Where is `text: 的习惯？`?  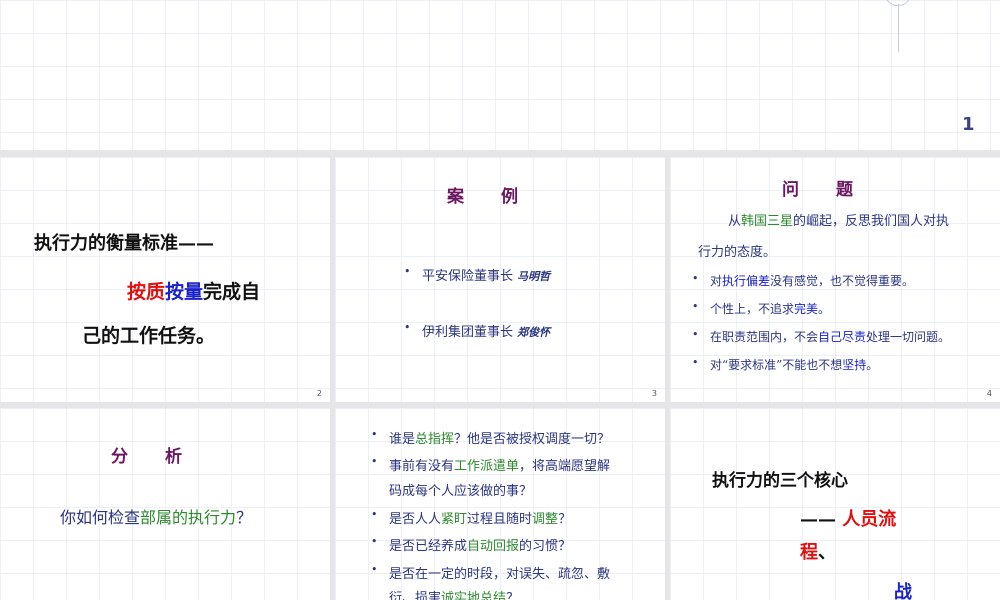
text: 的习惯？ is located at coordinates (545, 546).